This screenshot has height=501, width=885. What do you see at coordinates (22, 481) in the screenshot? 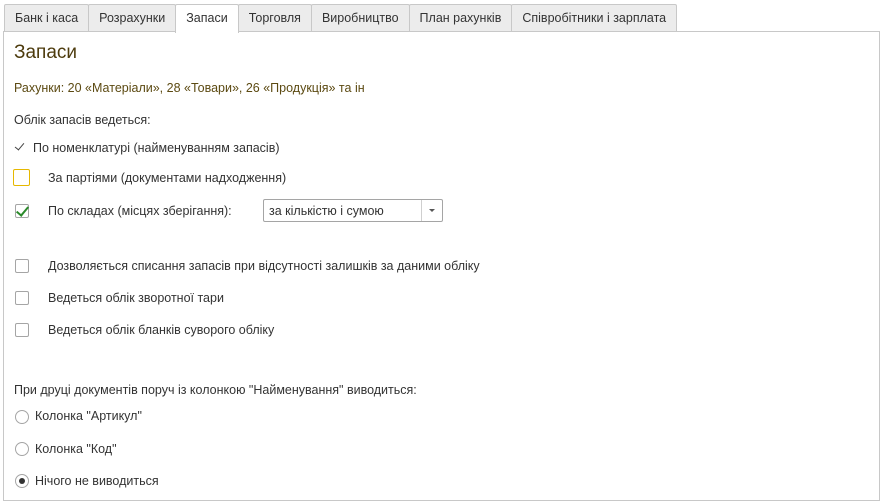
I see `radio-nothing` at bounding box center [22, 481].